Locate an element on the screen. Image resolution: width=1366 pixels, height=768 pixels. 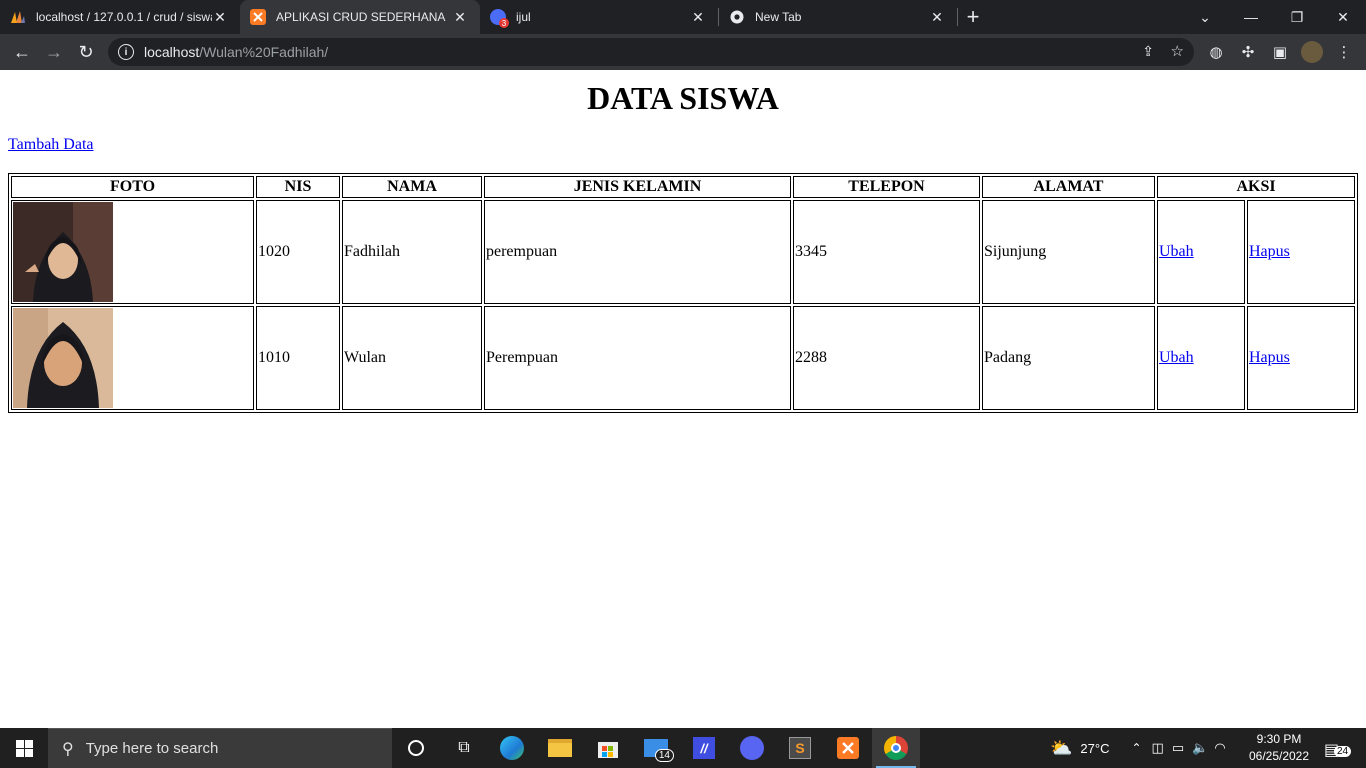
forward-button: → is located at coordinates (54, 52).